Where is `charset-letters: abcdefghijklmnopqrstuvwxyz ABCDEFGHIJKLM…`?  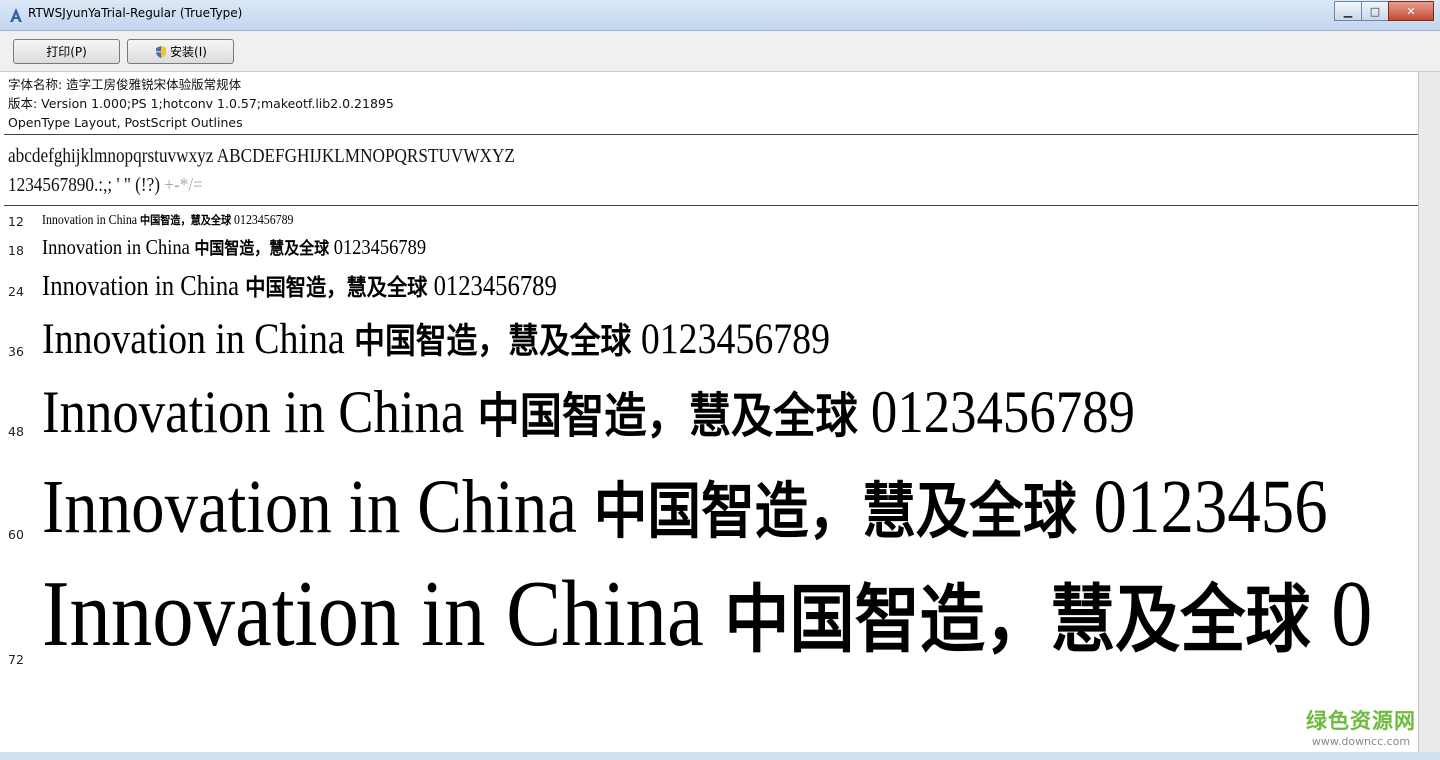 charset-letters: abcdefghijklmnopqrstuvwxyz ABCDEFGHIJKLM… is located at coordinates (261, 156).